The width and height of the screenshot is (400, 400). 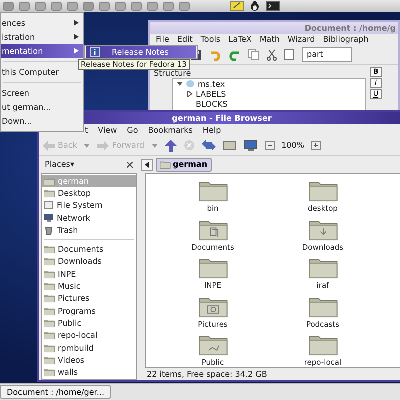 I want to click on structure-combo: part, so click(x=327, y=54).